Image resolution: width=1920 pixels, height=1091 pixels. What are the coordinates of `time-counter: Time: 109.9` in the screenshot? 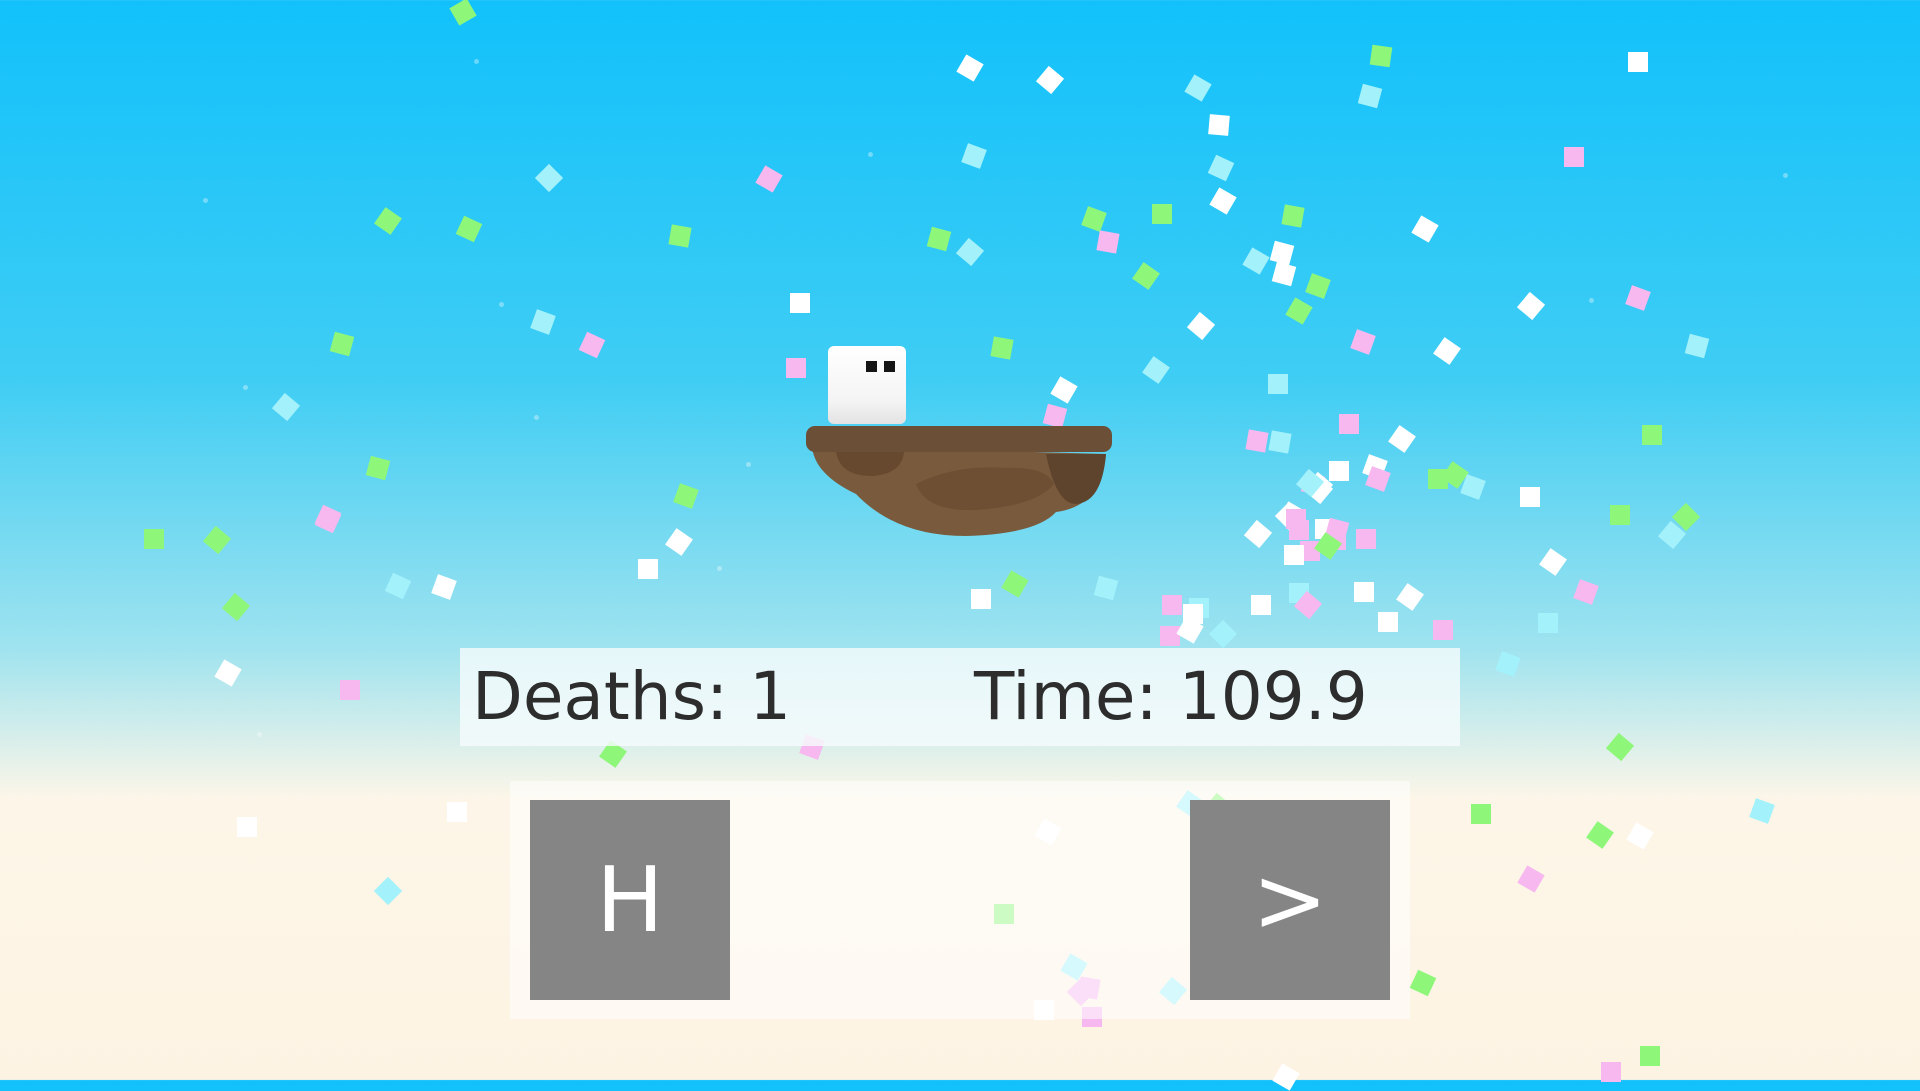 It's located at (1171, 696).